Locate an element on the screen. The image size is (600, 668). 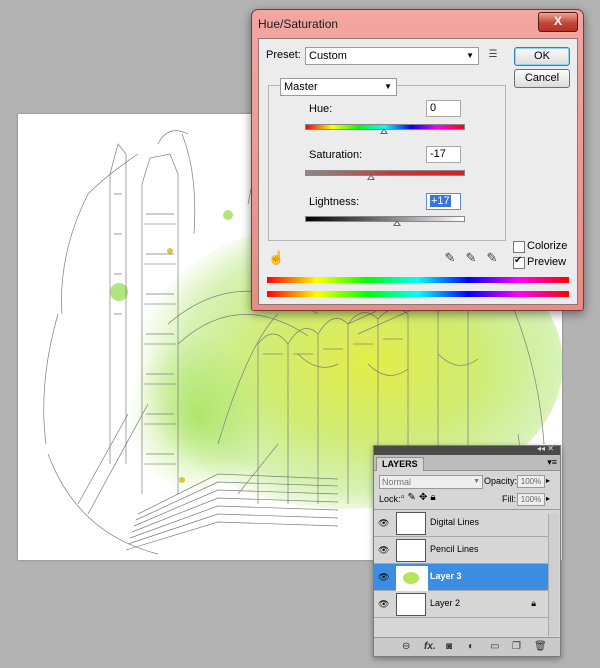
saturation-slider is located at coordinates (385, 173).